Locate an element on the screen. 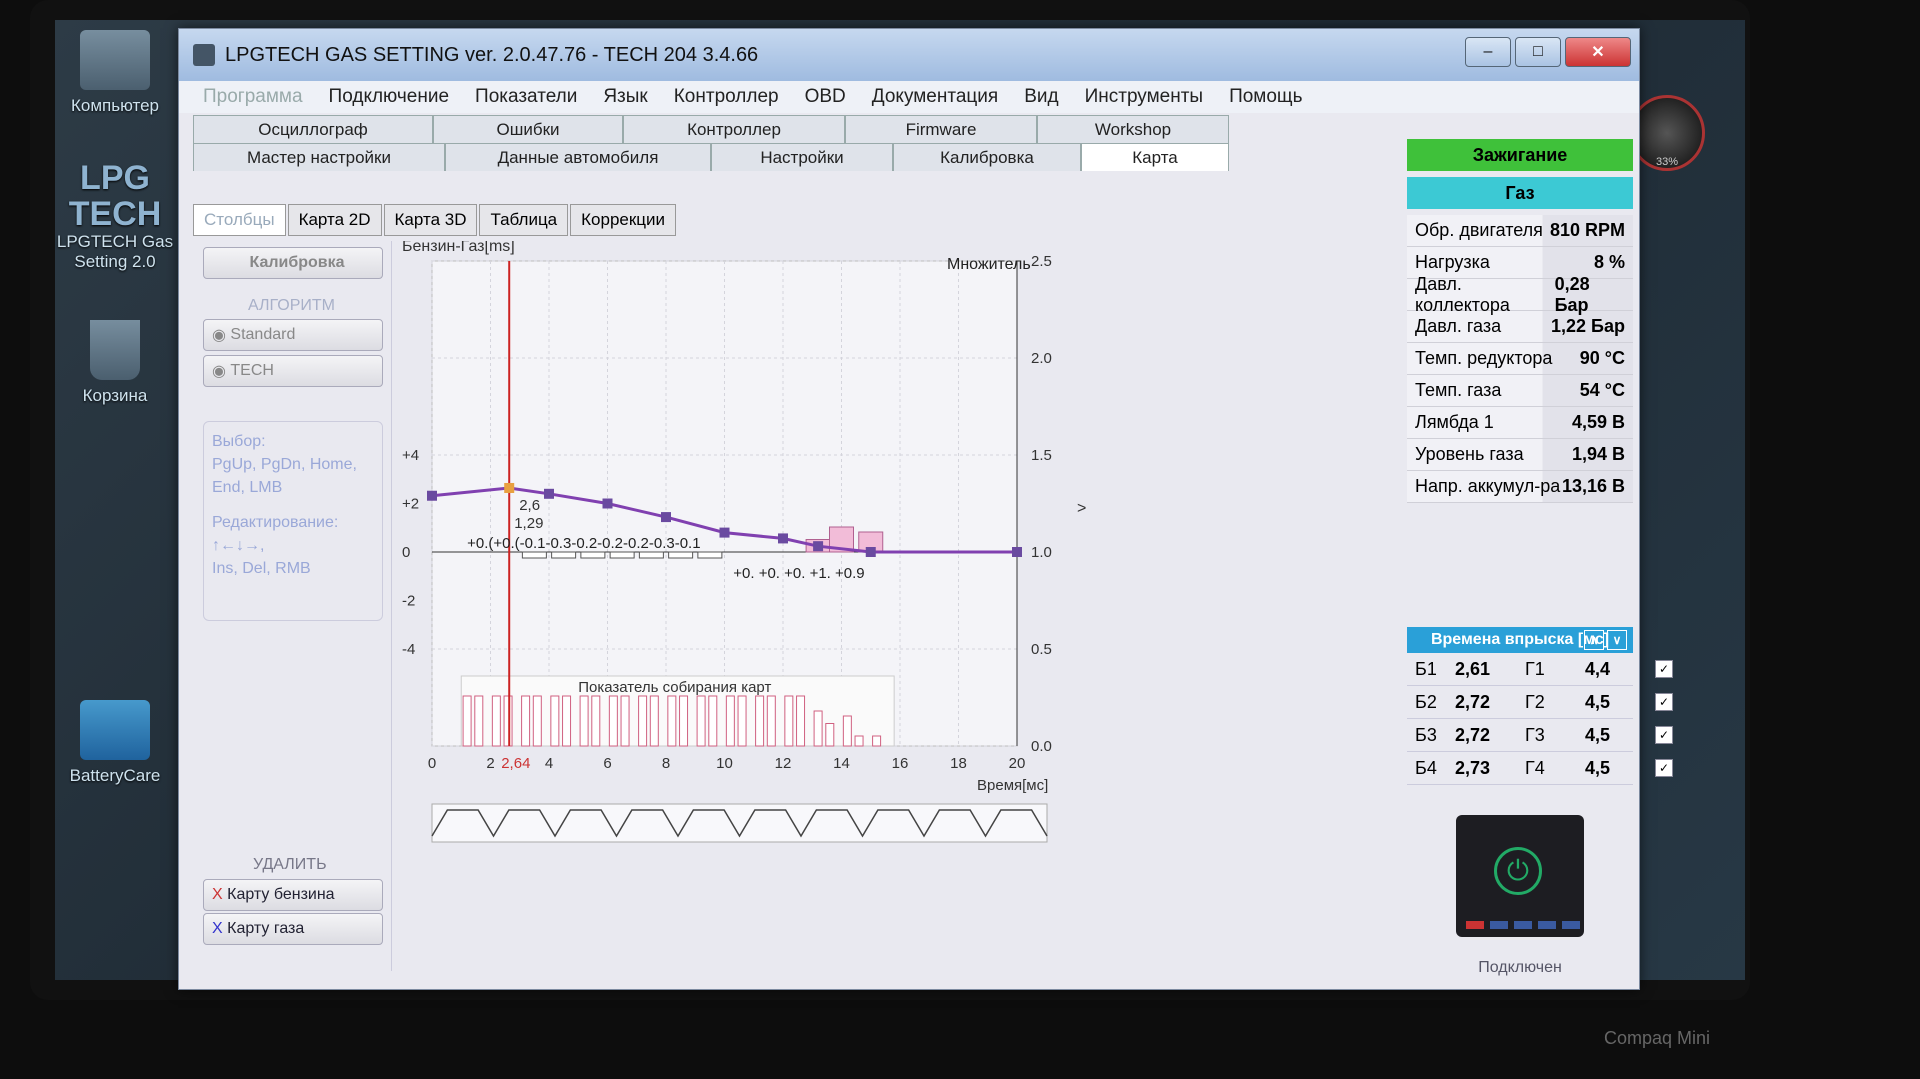 The width and height of the screenshot is (1920, 1079). help-edit-title: Редактирование: is located at coordinates (275, 522).